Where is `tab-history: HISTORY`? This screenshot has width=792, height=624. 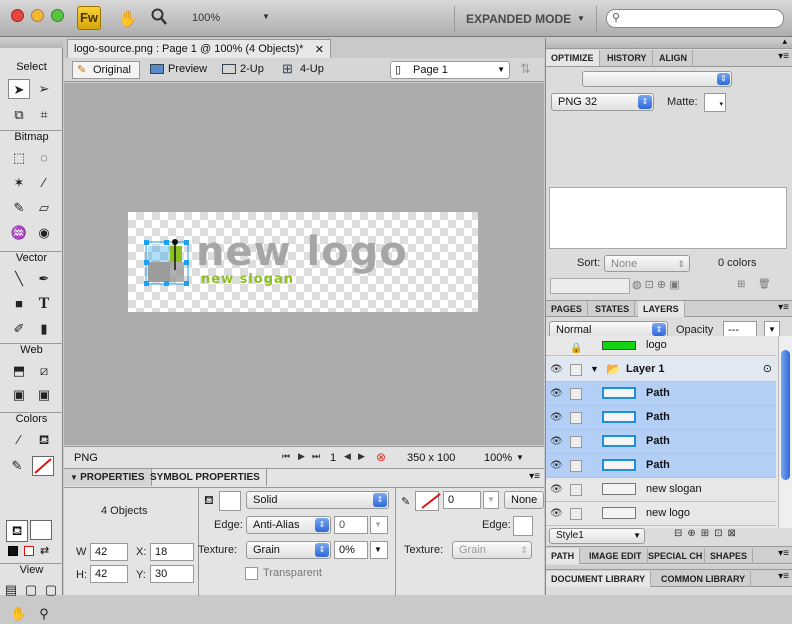
tab-history: HISTORY is located at coordinates (627, 58).